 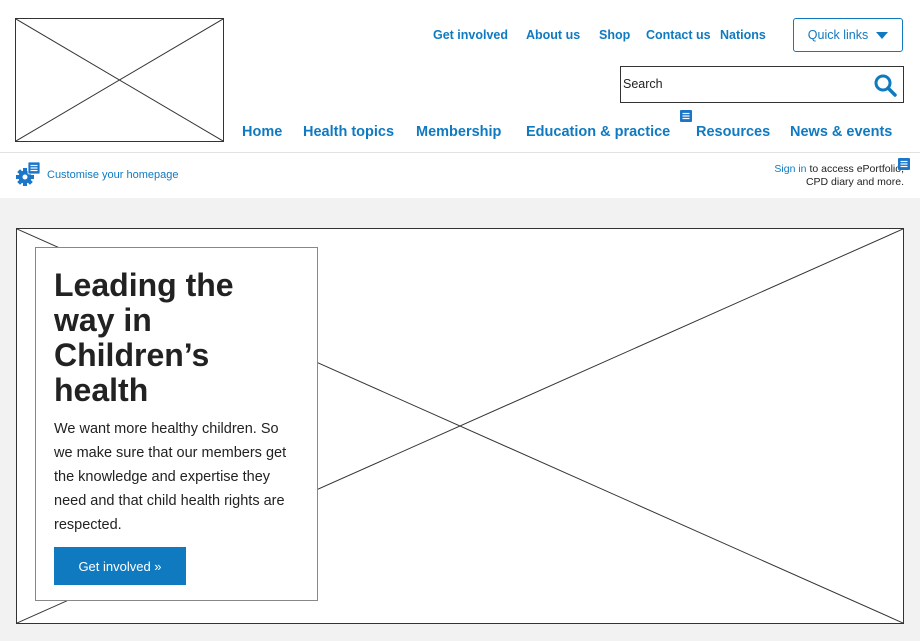 What do you see at coordinates (553, 35) in the screenshot?
I see `utility-link-about-us: About us` at bounding box center [553, 35].